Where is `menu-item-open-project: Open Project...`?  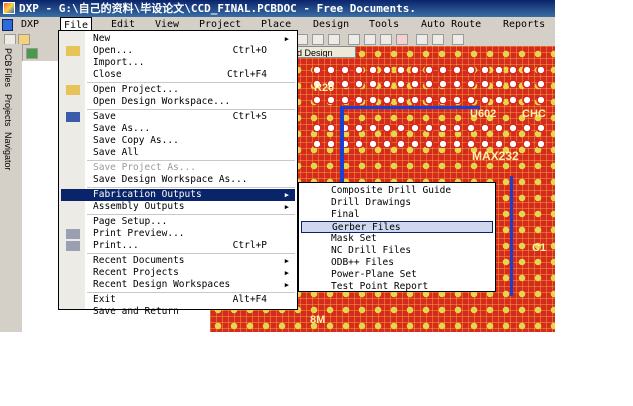 menu-item-open-project: Open Project... is located at coordinates (178, 90).